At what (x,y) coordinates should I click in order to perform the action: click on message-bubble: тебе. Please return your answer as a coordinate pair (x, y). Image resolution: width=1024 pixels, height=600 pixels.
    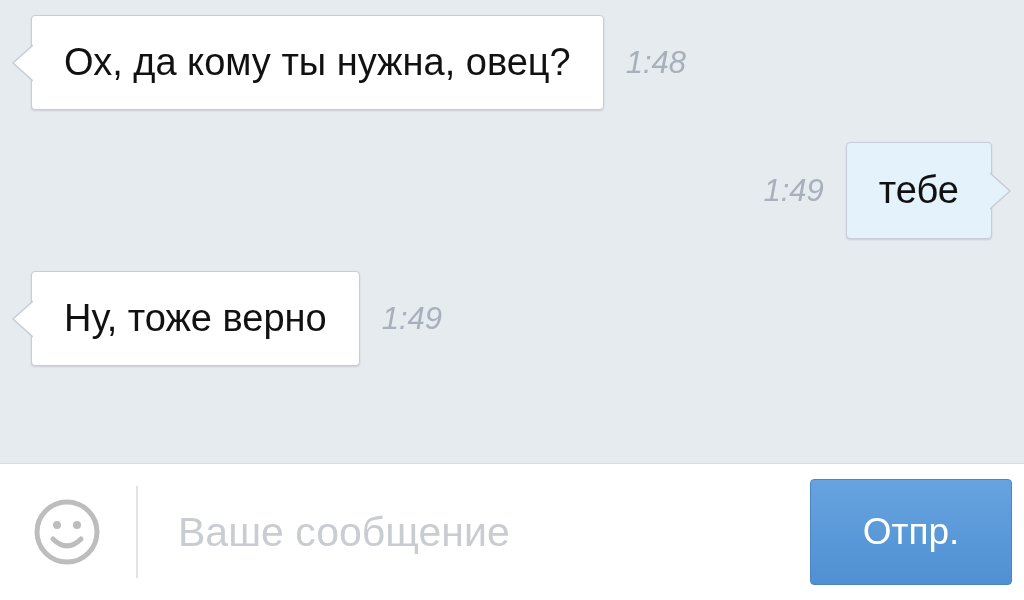
    Looking at the image, I should click on (918, 190).